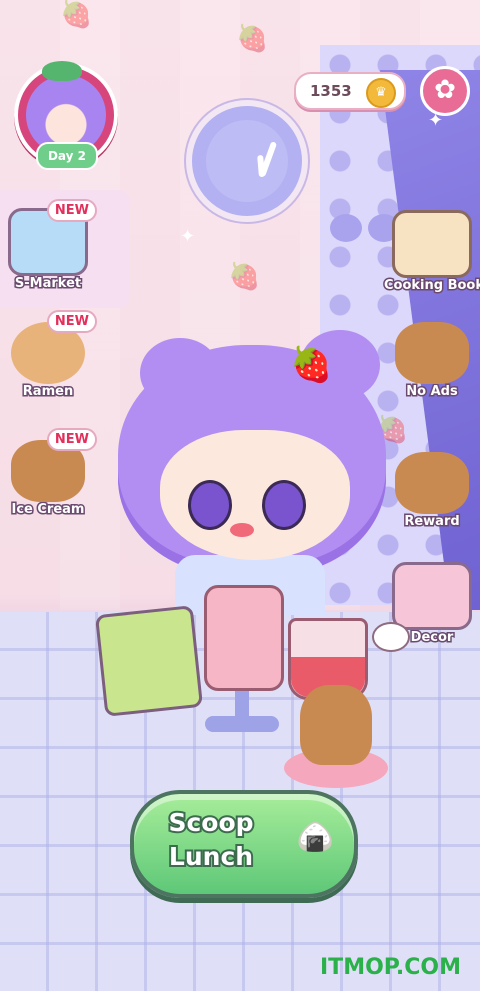 This screenshot has width=480, height=991. I want to click on gear-icon: ✿, so click(445, 90).